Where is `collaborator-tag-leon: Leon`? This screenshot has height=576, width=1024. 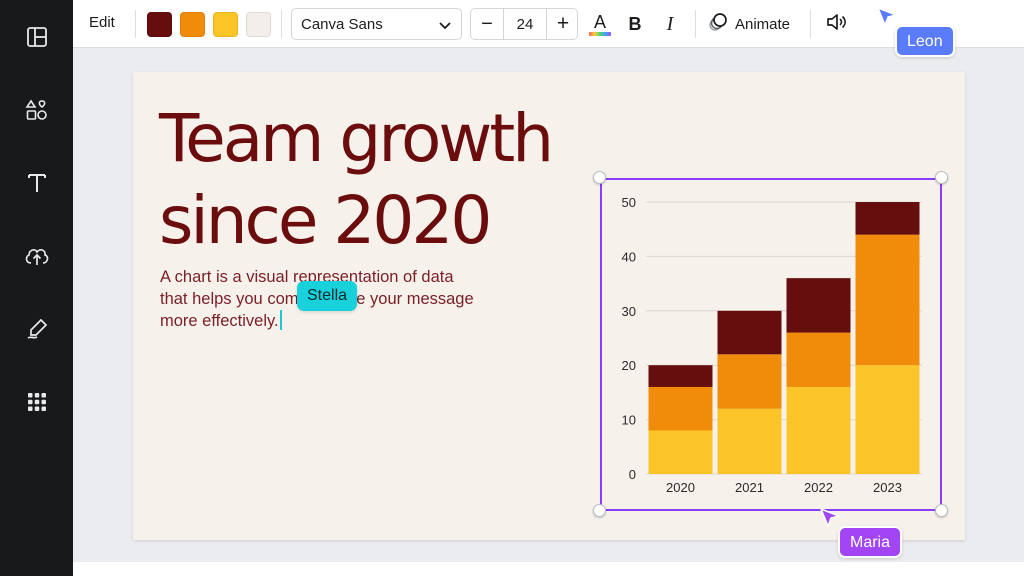 collaborator-tag-leon: Leon is located at coordinates (925, 41).